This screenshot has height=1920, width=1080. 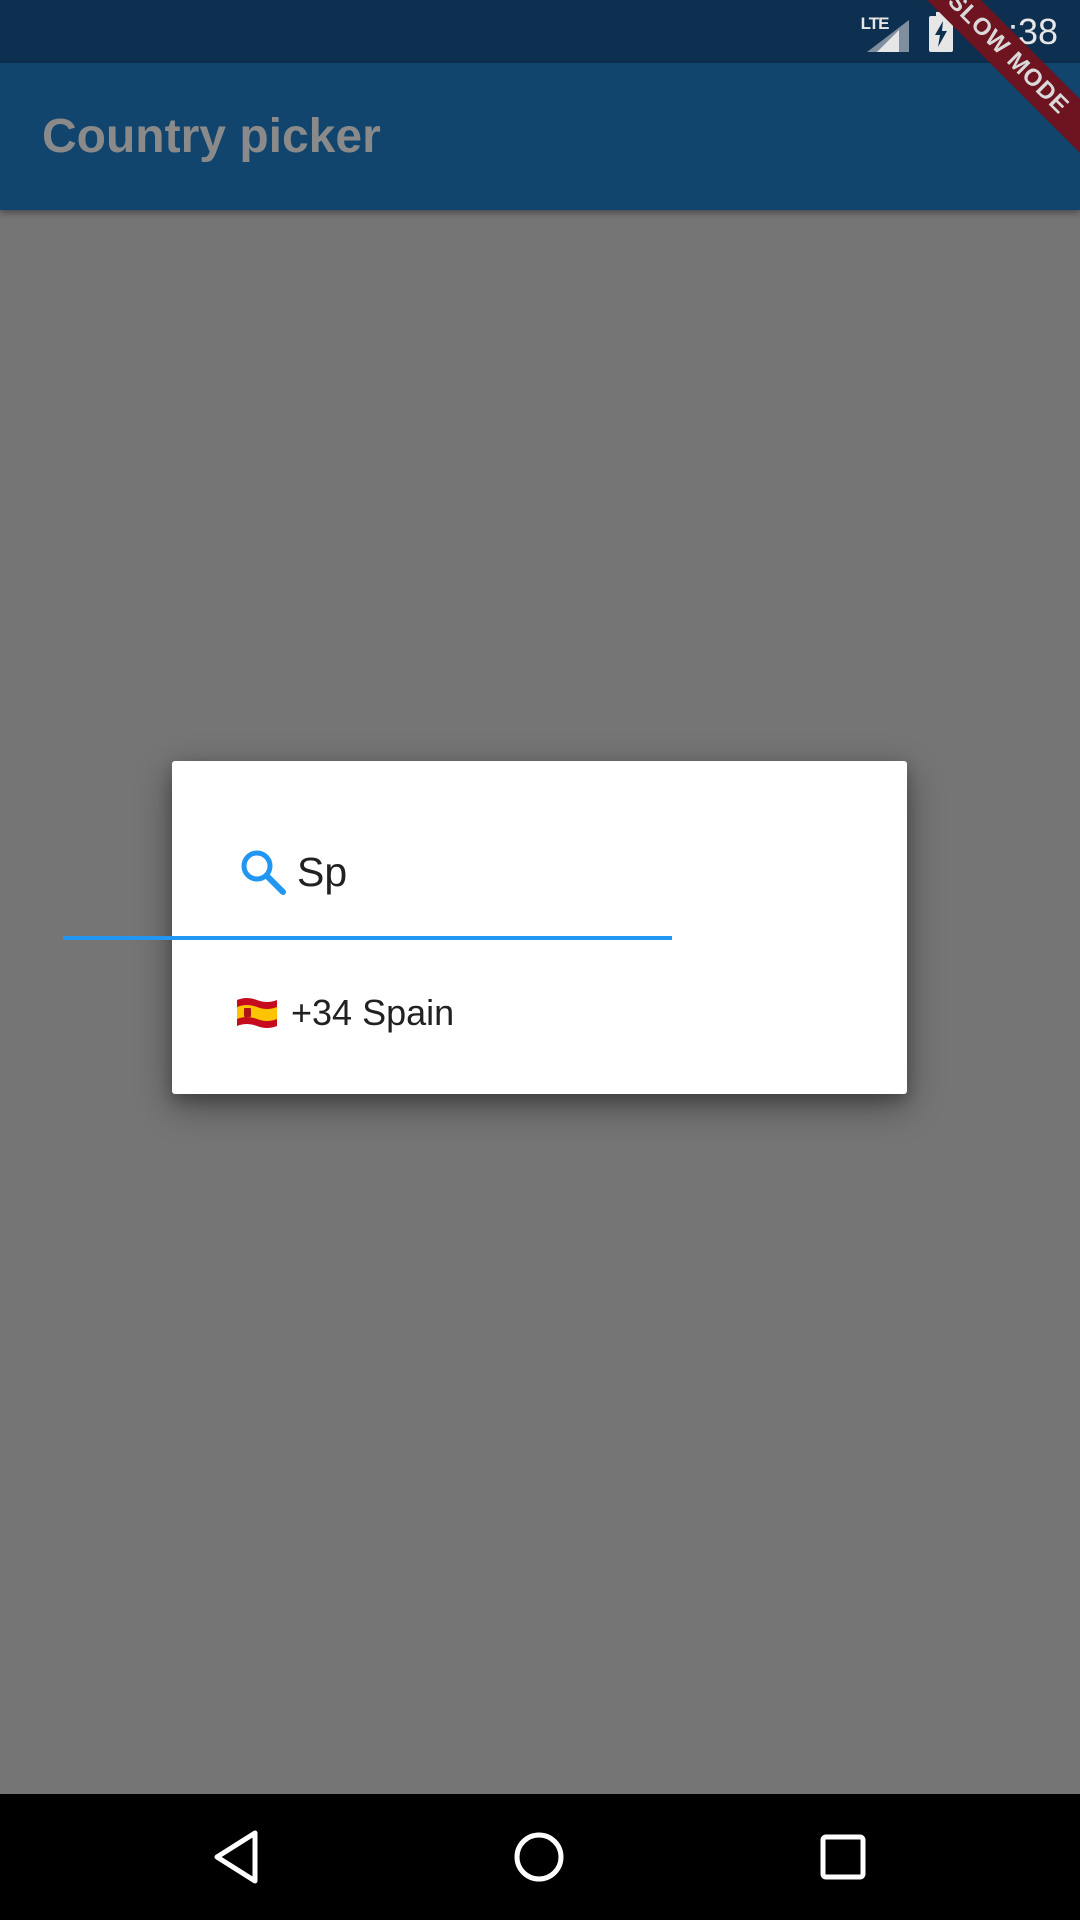 I want to click on home-button, so click(x=539, y=1857).